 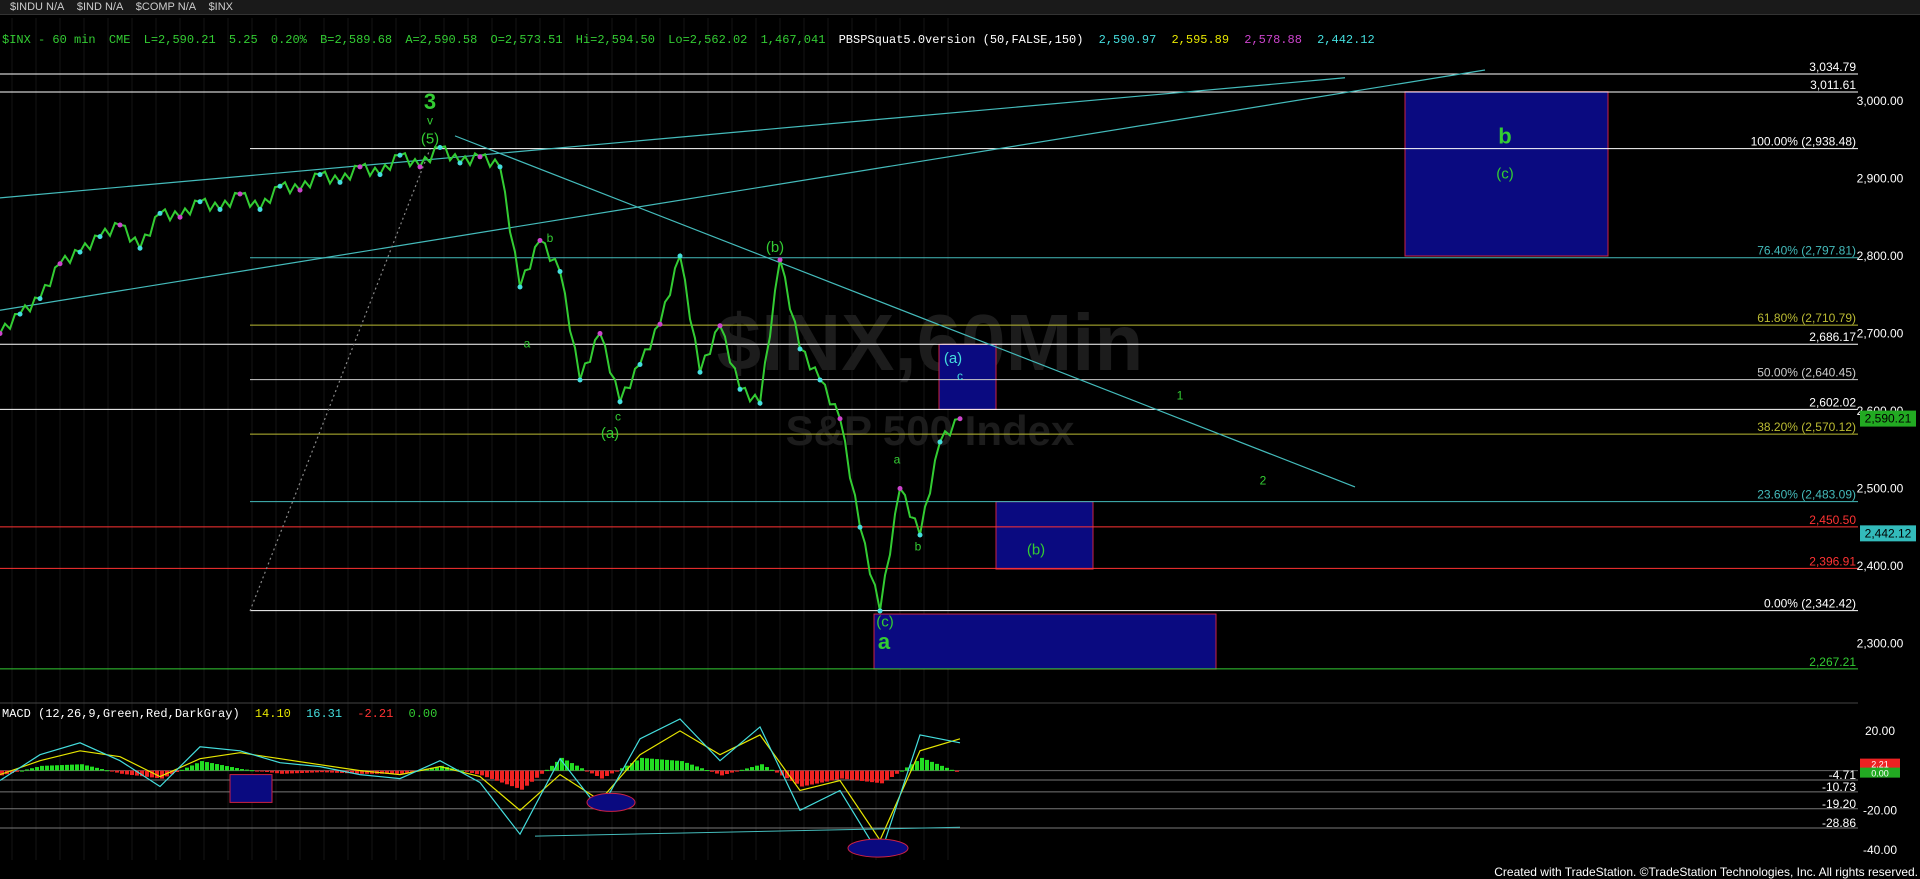 I want to click on wave-label-18: (c), so click(x=1505, y=174).